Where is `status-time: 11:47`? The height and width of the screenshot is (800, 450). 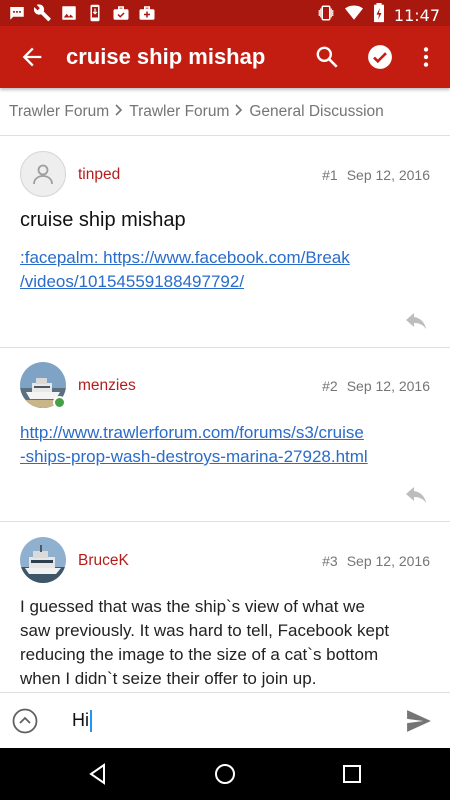 status-time: 11:47 is located at coordinates (416, 15).